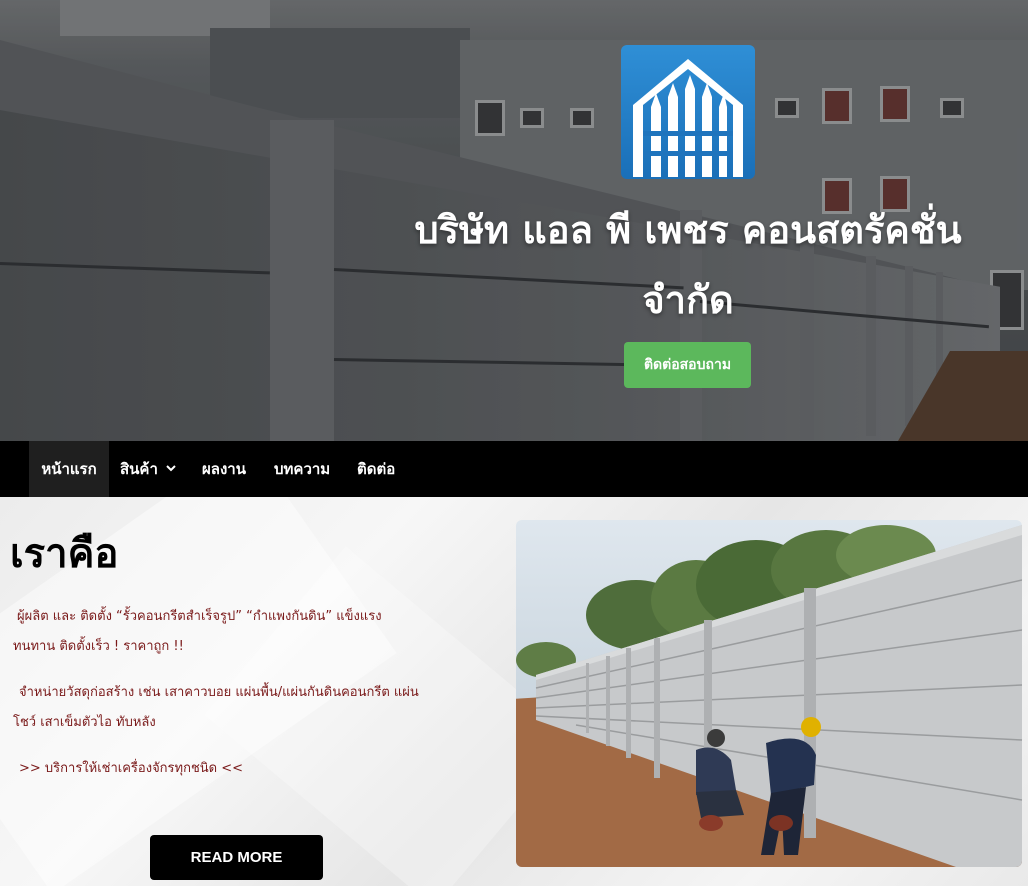 This screenshot has width=1028, height=886. Describe the element at coordinates (64, 554) in the screenshot. I see `about-title: เราคือ` at that location.